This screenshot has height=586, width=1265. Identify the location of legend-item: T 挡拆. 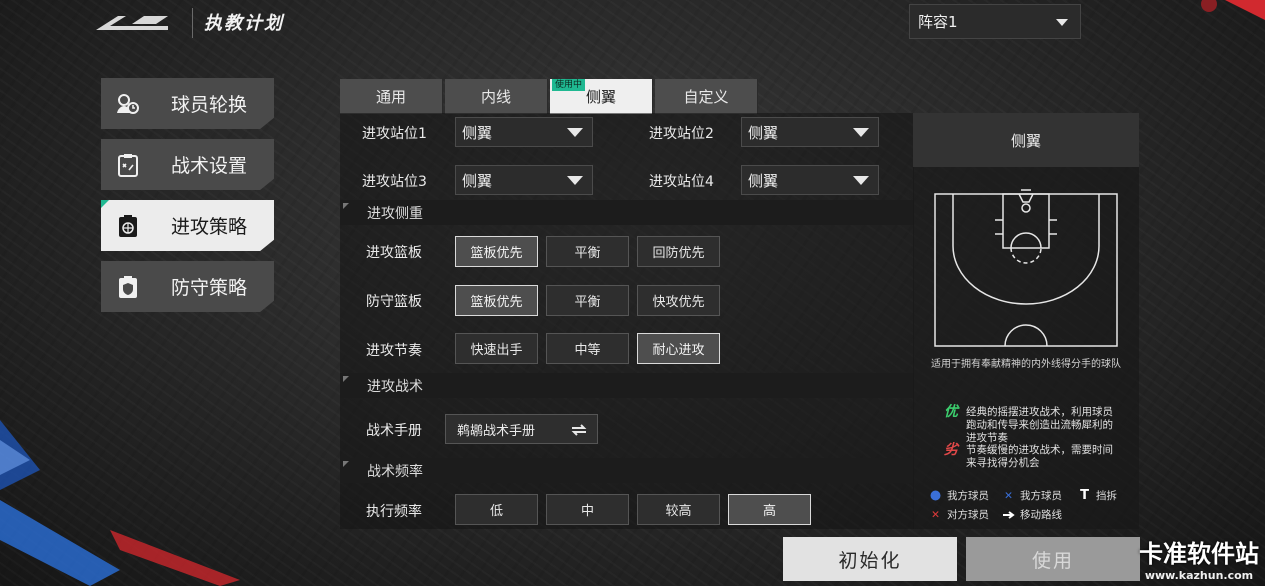
(1097, 495).